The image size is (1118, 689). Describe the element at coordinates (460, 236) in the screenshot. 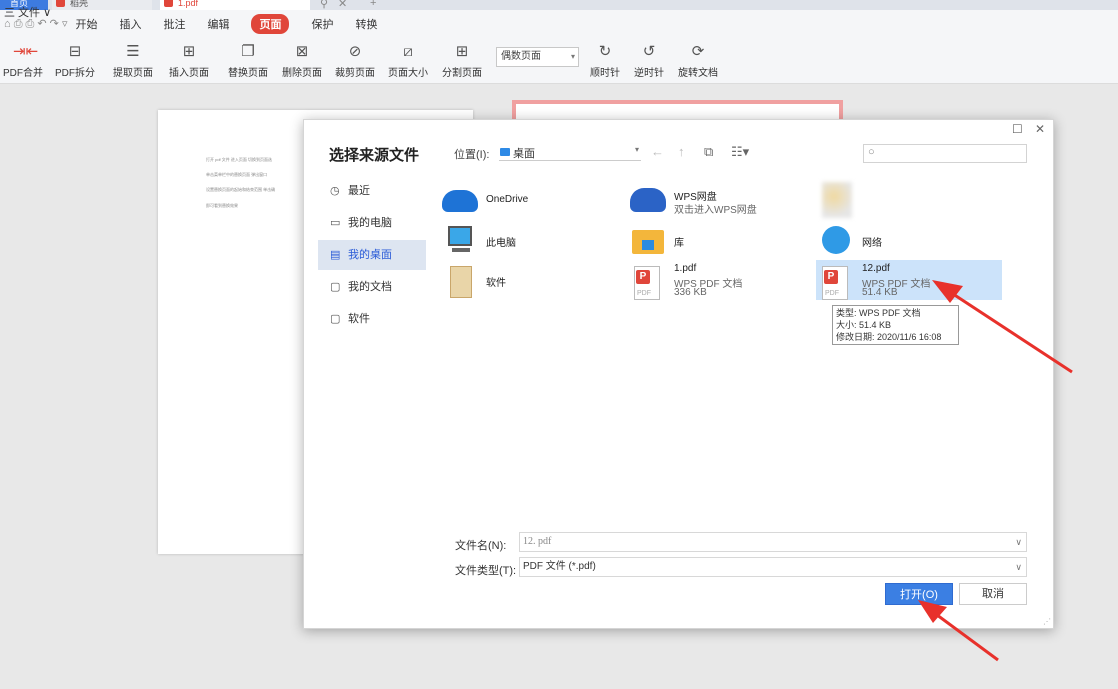

I see `computer-icon` at that location.